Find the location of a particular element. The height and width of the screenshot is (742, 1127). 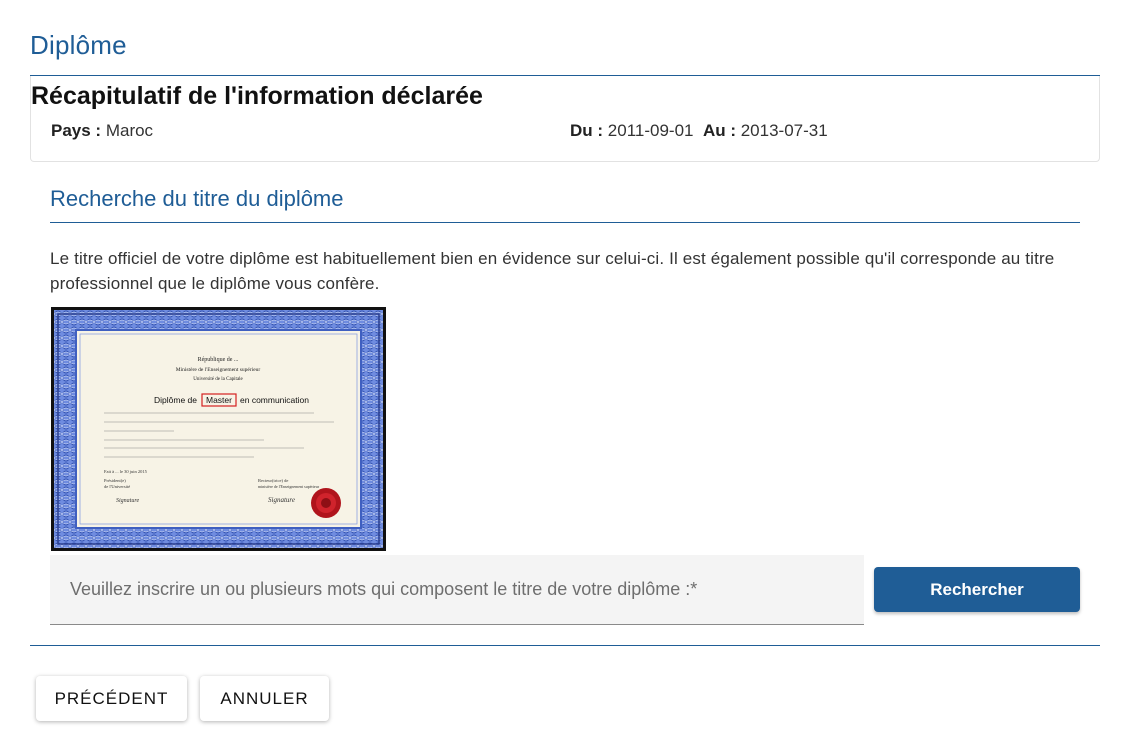

diploma-left-sign-2: de l'Université is located at coordinates (117, 486).